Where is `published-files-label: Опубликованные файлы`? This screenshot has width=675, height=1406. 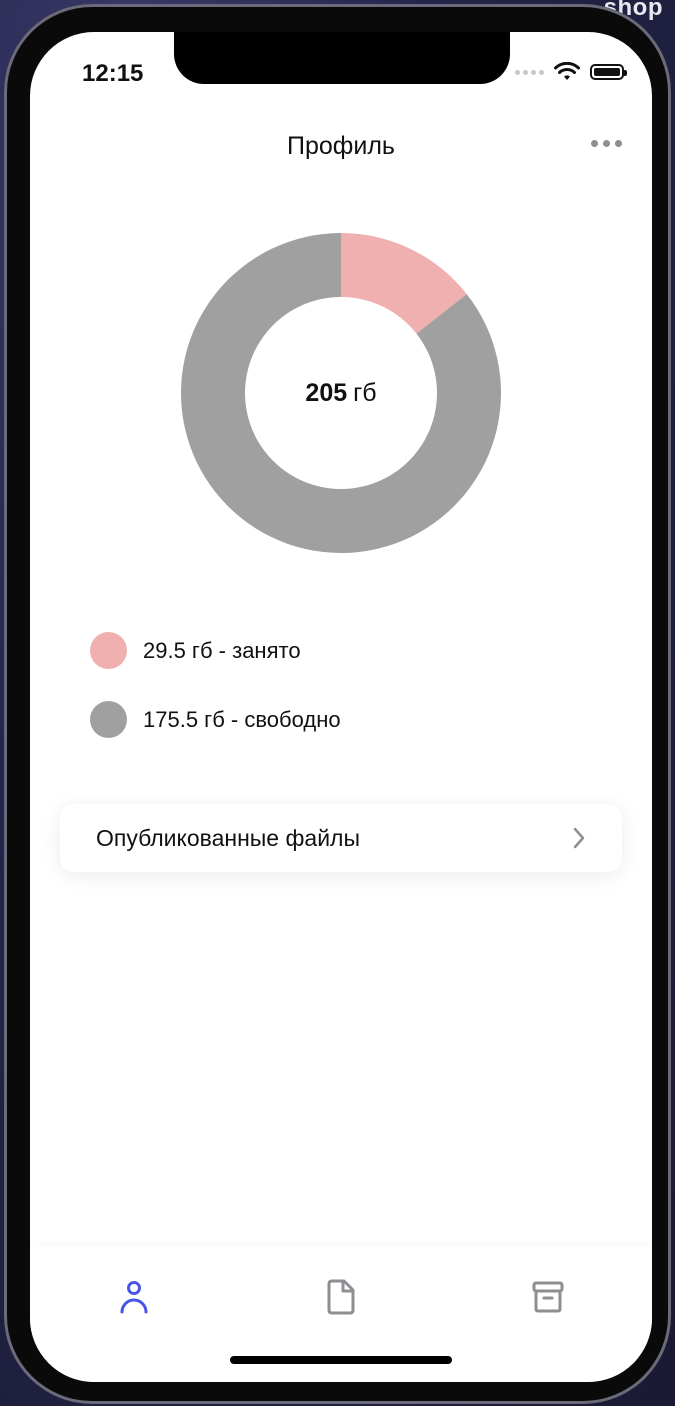
published-files-label: Опубликованные файлы is located at coordinates (228, 837).